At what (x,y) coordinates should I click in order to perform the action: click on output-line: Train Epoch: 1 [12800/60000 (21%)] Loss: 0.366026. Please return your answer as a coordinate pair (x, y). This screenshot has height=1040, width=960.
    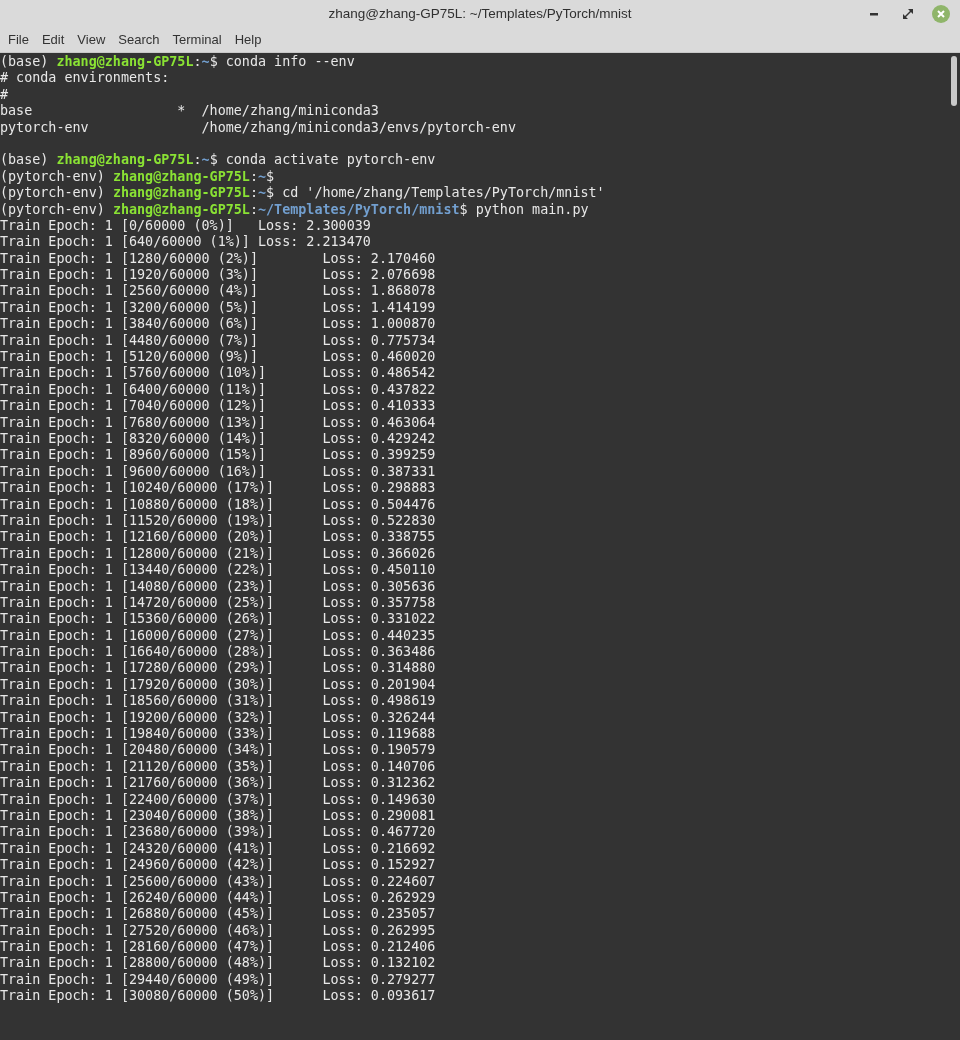
    Looking at the image, I should click on (218, 553).